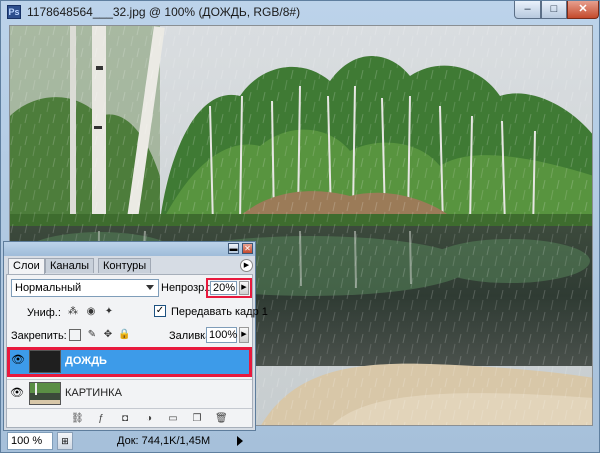 This screenshot has height=453, width=600. What do you see at coordinates (240, 441) in the screenshot?
I see `status-menu-arrow-icon` at bounding box center [240, 441].